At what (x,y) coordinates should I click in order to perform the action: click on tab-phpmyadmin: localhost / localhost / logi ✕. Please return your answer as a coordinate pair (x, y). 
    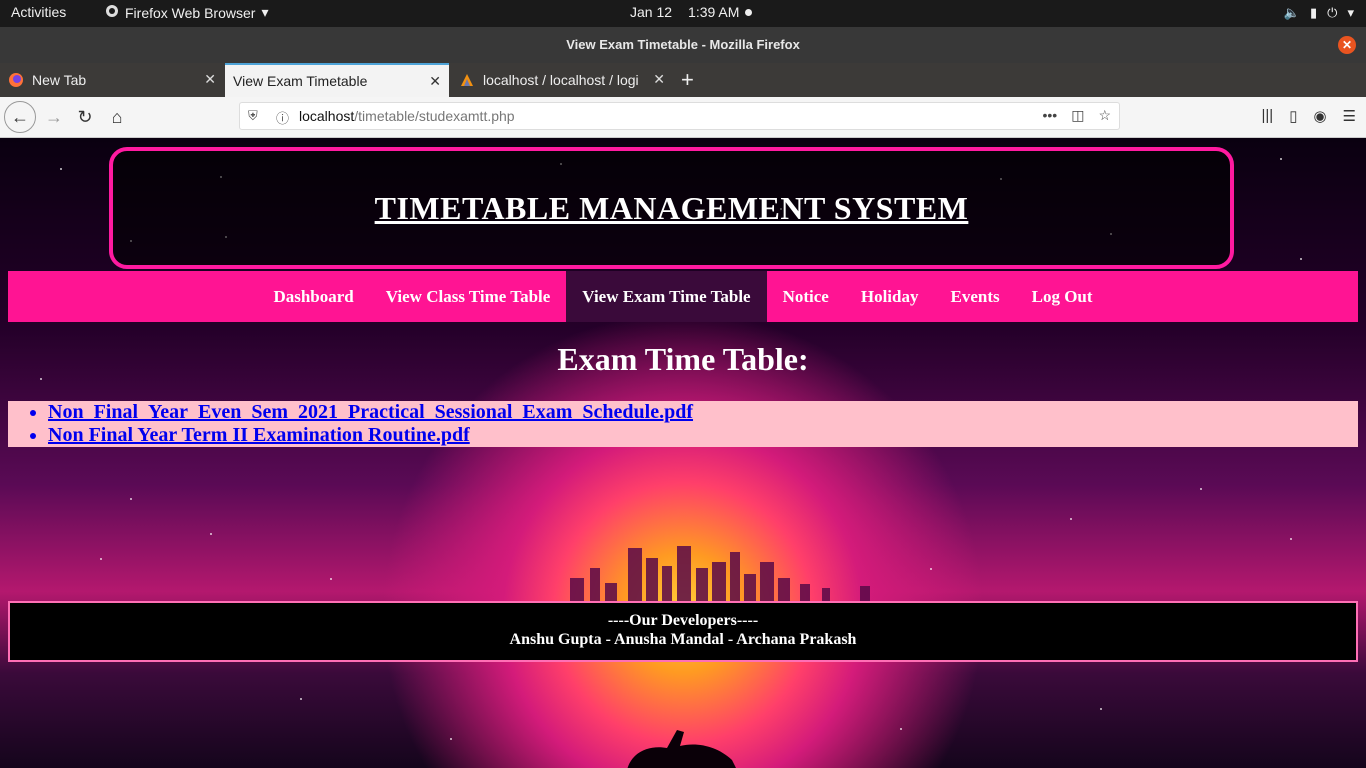
    Looking at the image, I should click on (562, 80).